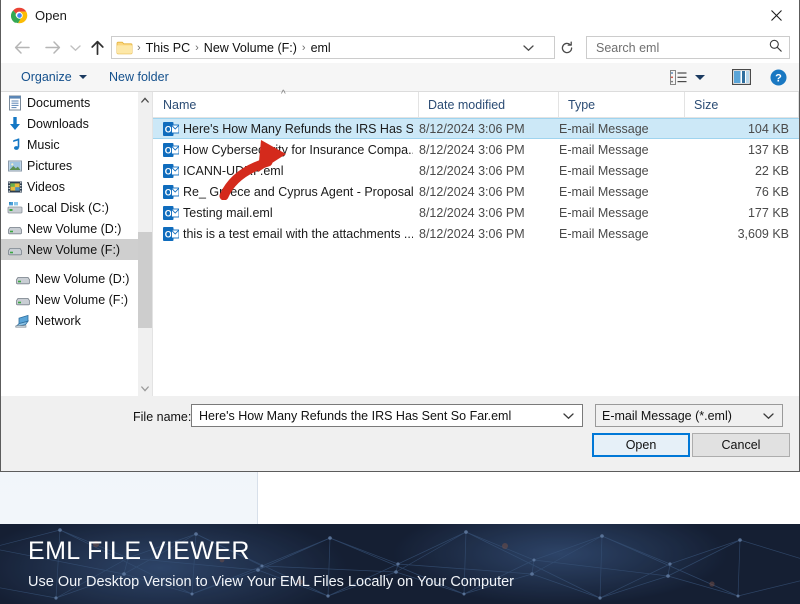  Describe the element at coordinates (400, 77) in the screenshot. I see `command-bar: Organize New folder ?` at that location.